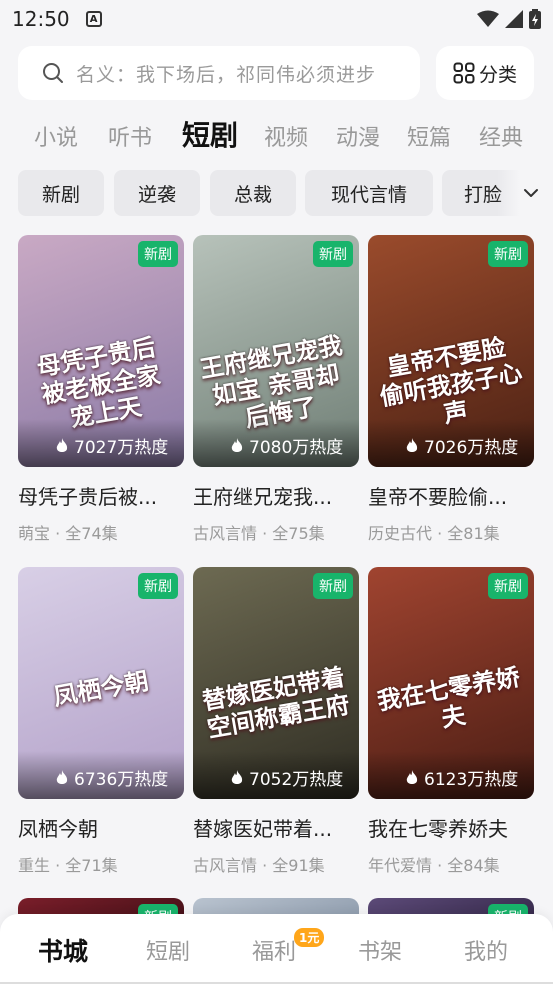  I want to click on heat-indicator: 6123万热度, so click(451, 775).